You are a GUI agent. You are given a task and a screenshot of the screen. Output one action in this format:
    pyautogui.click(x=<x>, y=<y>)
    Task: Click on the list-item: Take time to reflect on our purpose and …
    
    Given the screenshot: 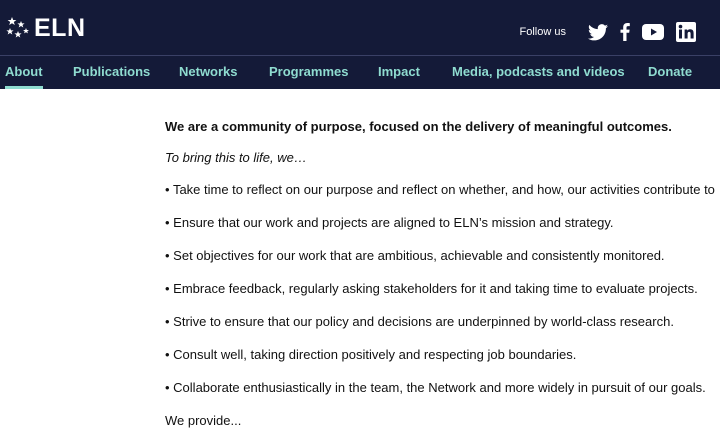 What is the action you would take?
    pyautogui.click(x=442, y=190)
    